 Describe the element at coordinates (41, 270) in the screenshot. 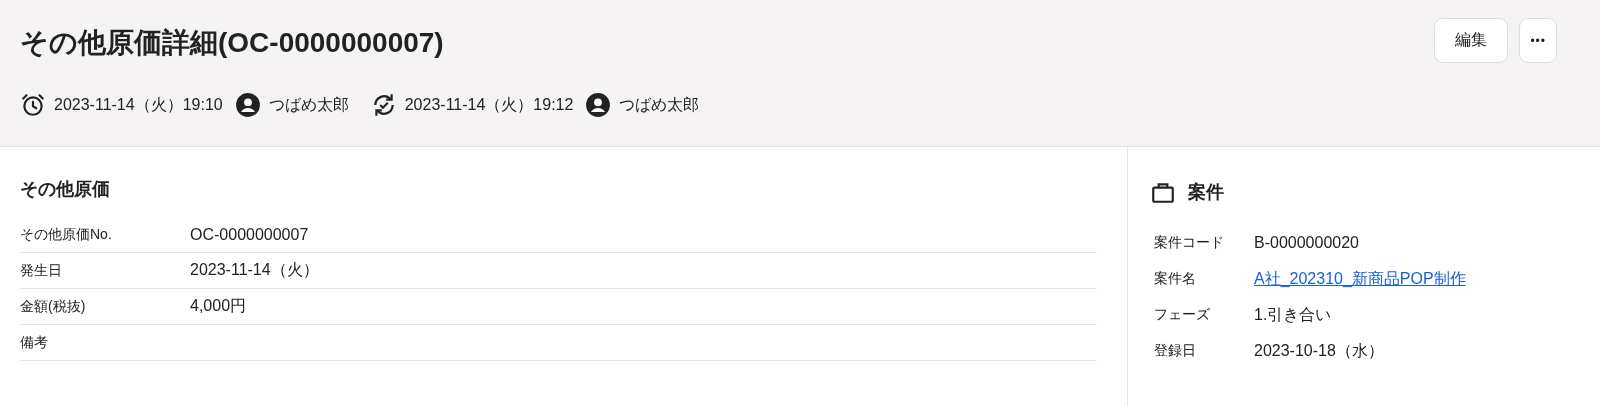

I see `field-label: 発生日` at that location.